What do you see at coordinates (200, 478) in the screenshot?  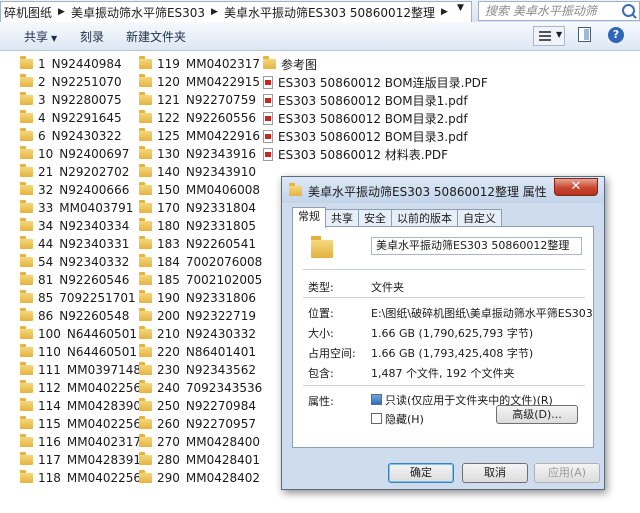 I see `folder-item: 290 MM0428402` at bounding box center [200, 478].